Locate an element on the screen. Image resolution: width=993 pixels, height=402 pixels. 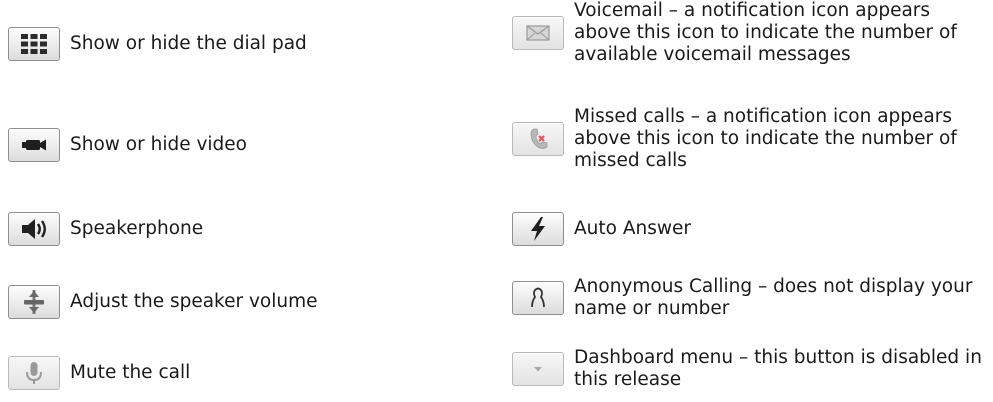
dashboard-menu-button is located at coordinates (538, 369).